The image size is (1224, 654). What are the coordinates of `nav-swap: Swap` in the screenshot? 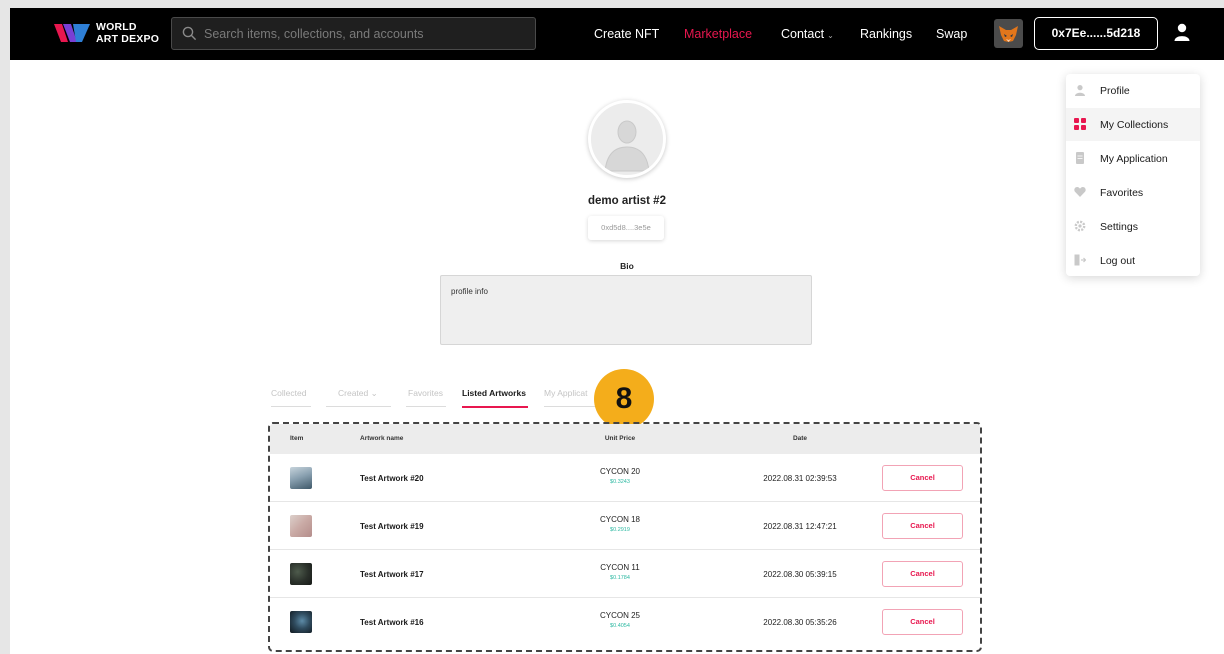 It's located at (951, 34).